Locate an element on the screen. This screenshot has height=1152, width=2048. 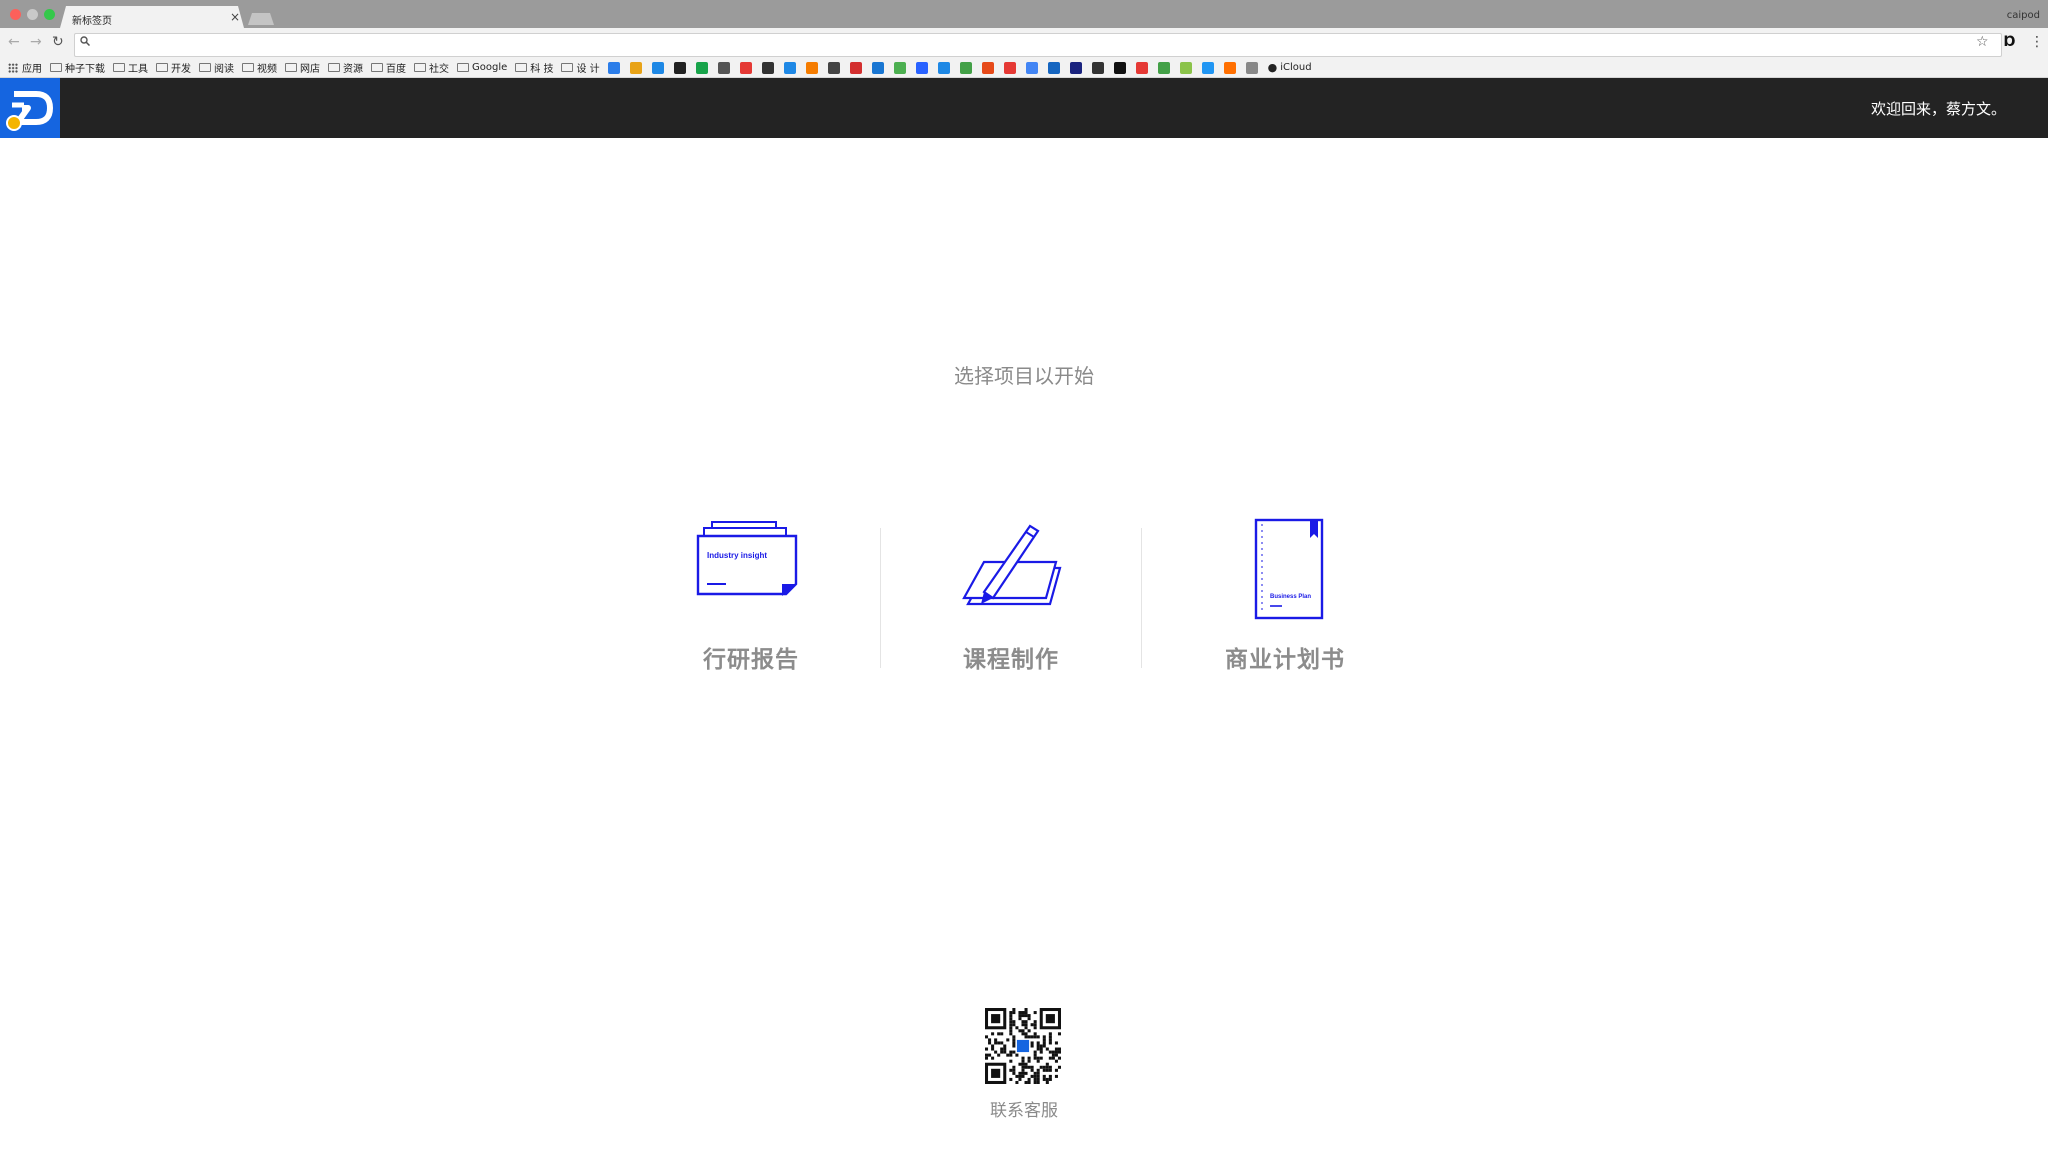
bookmark-icloud: ● iCloud is located at coordinates (1290, 67).